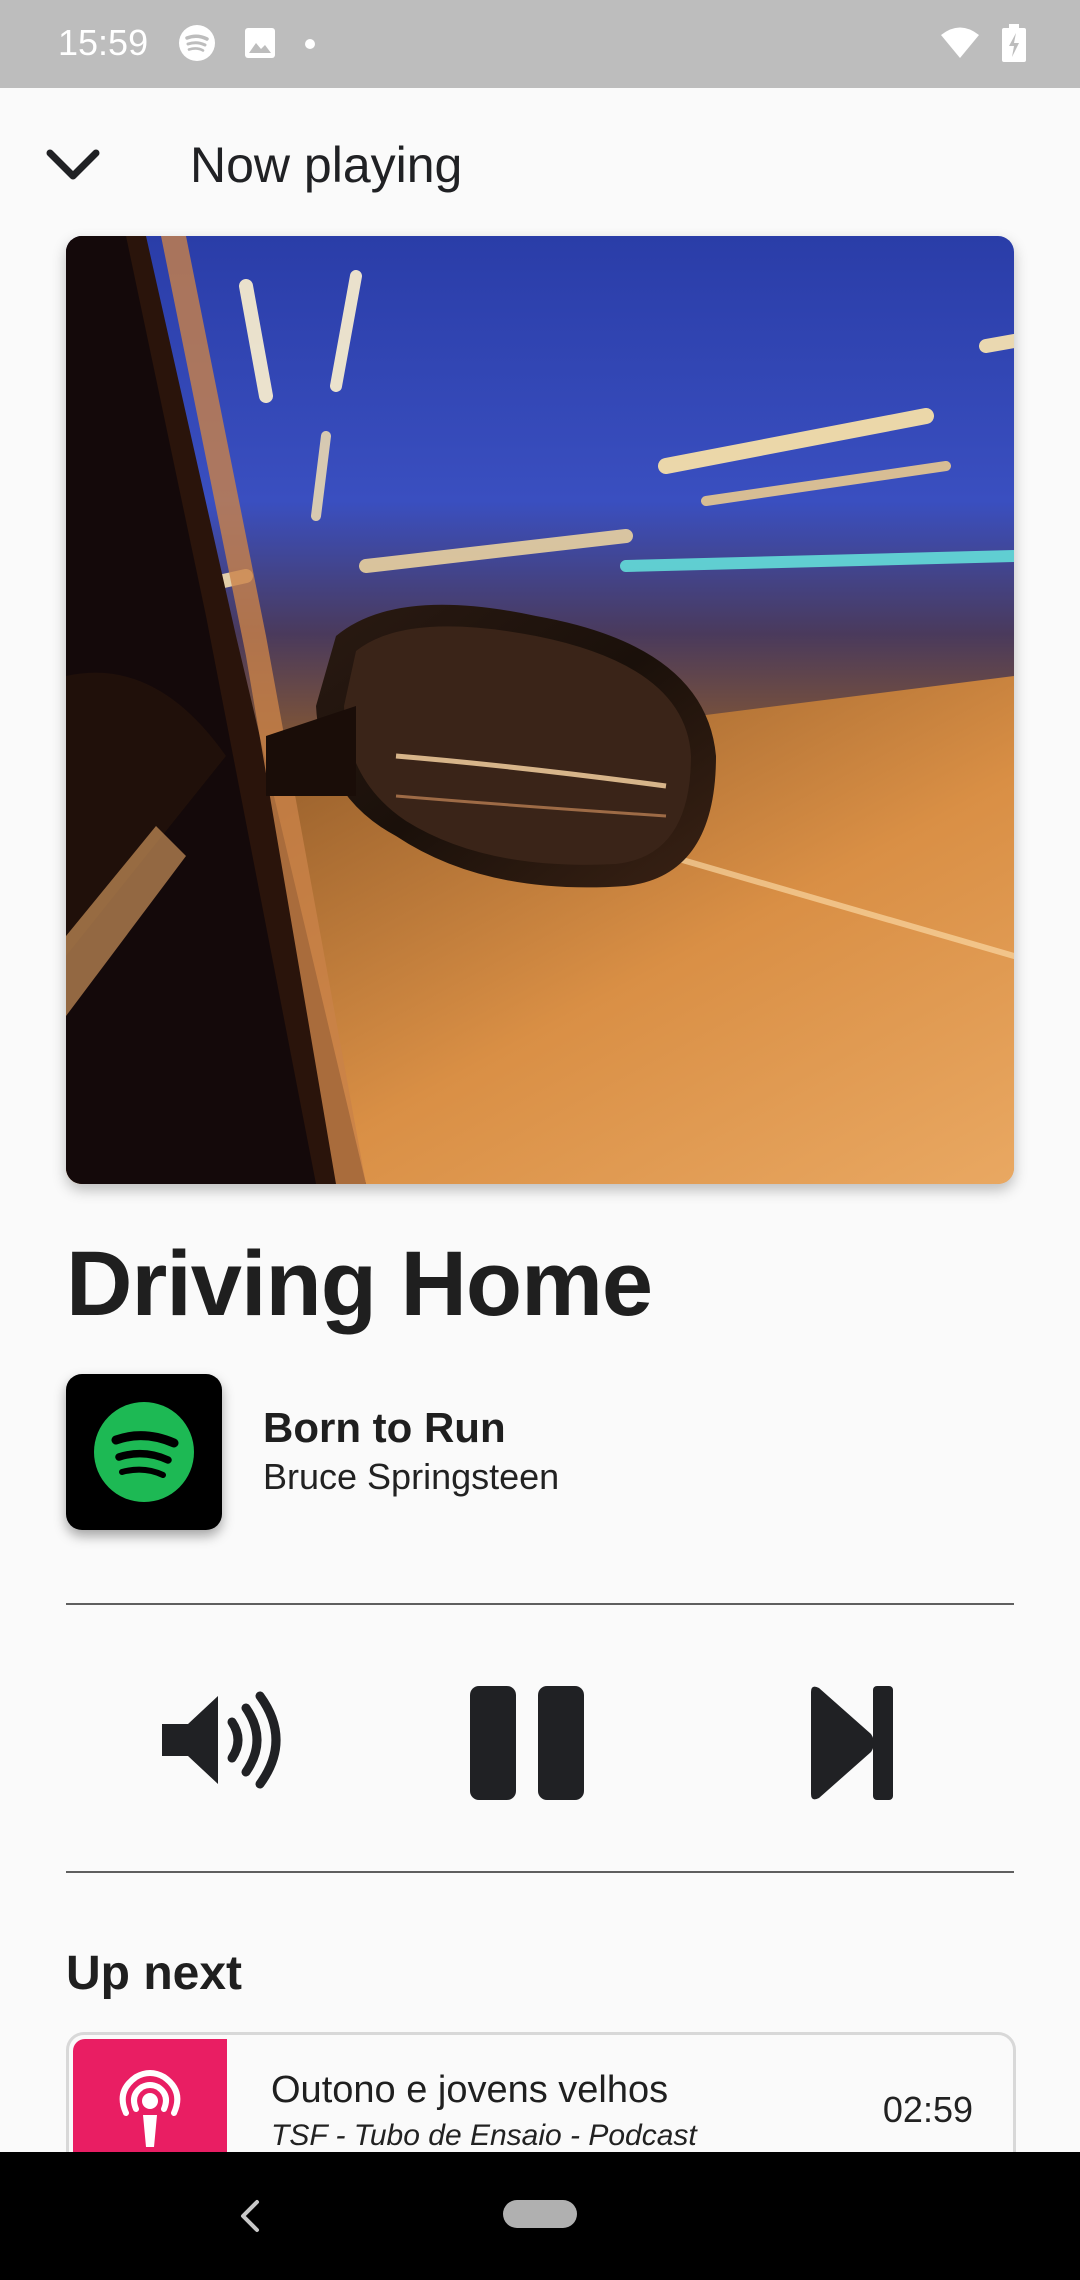 This screenshot has height=2280, width=1080. I want to click on status-notification-icons, so click(247, 45).